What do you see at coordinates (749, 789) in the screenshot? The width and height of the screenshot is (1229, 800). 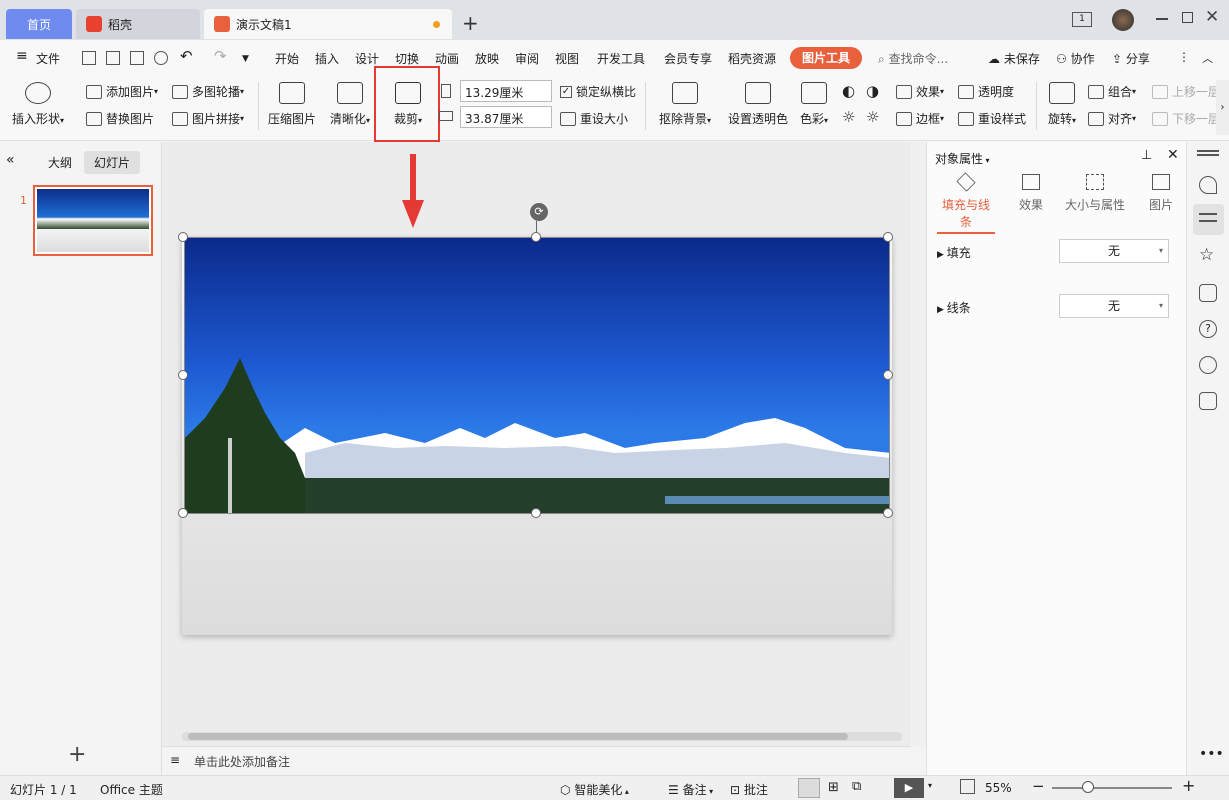 I see `comments-button: ⊡ 批注` at bounding box center [749, 789].